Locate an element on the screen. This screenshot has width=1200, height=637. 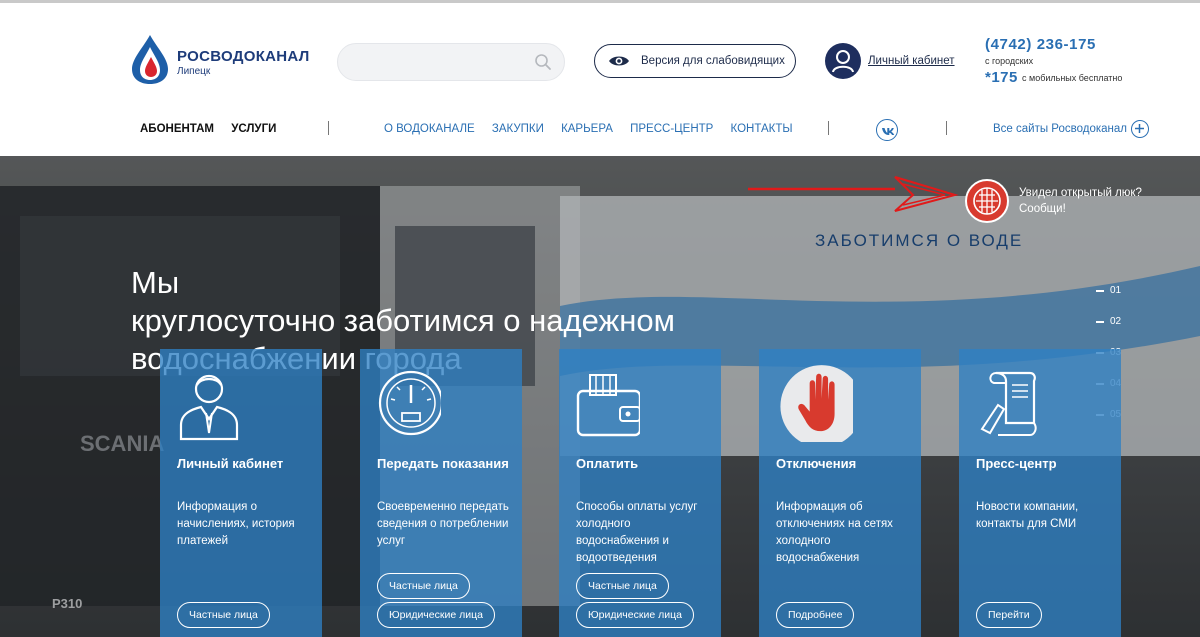
go-button: Перейти is located at coordinates (1009, 615).